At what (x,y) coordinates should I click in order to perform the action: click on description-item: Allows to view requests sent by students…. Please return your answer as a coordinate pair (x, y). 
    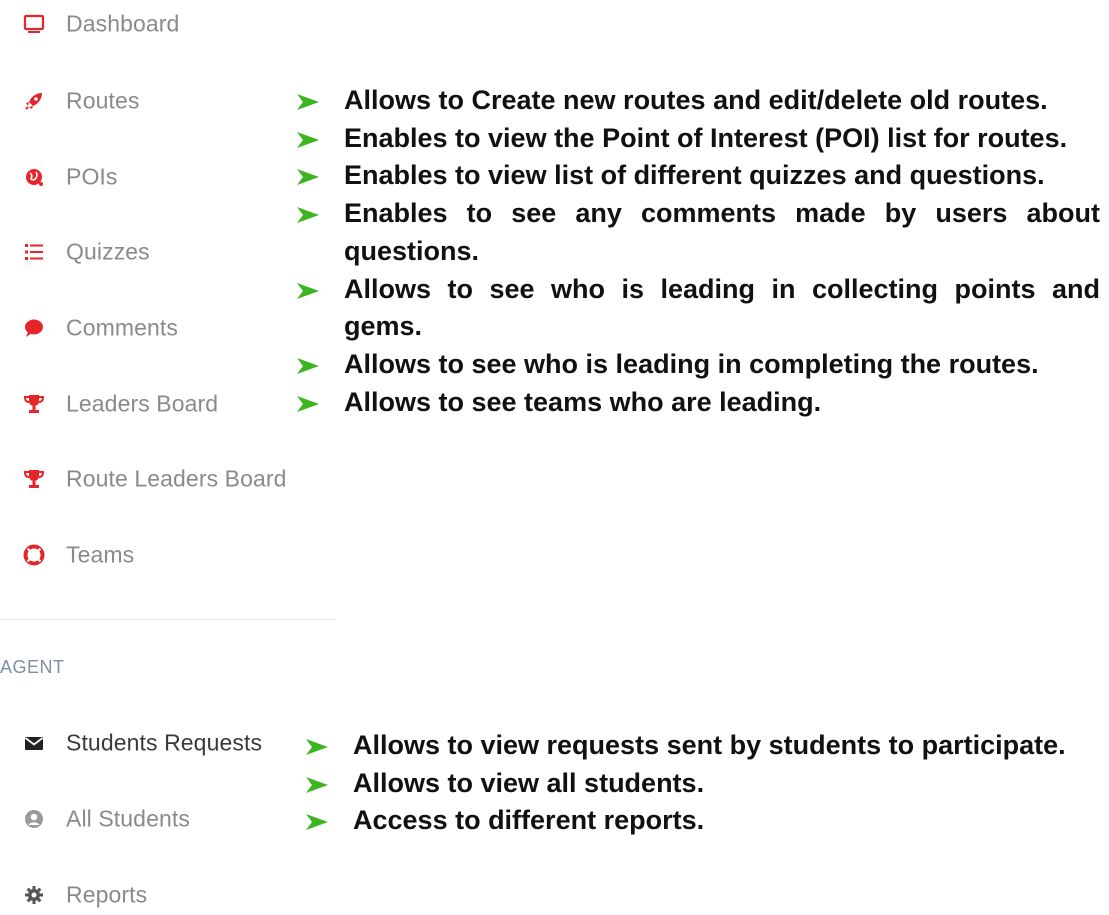
    Looking at the image, I should click on (703, 746).